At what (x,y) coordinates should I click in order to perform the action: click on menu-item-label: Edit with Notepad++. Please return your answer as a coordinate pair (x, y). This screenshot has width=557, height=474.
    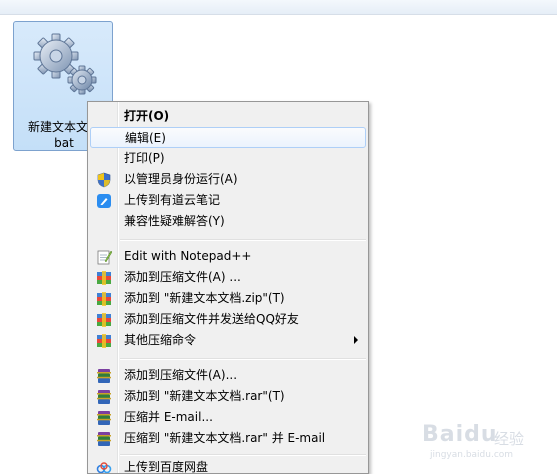
    Looking at the image, I should click on (188, 256).